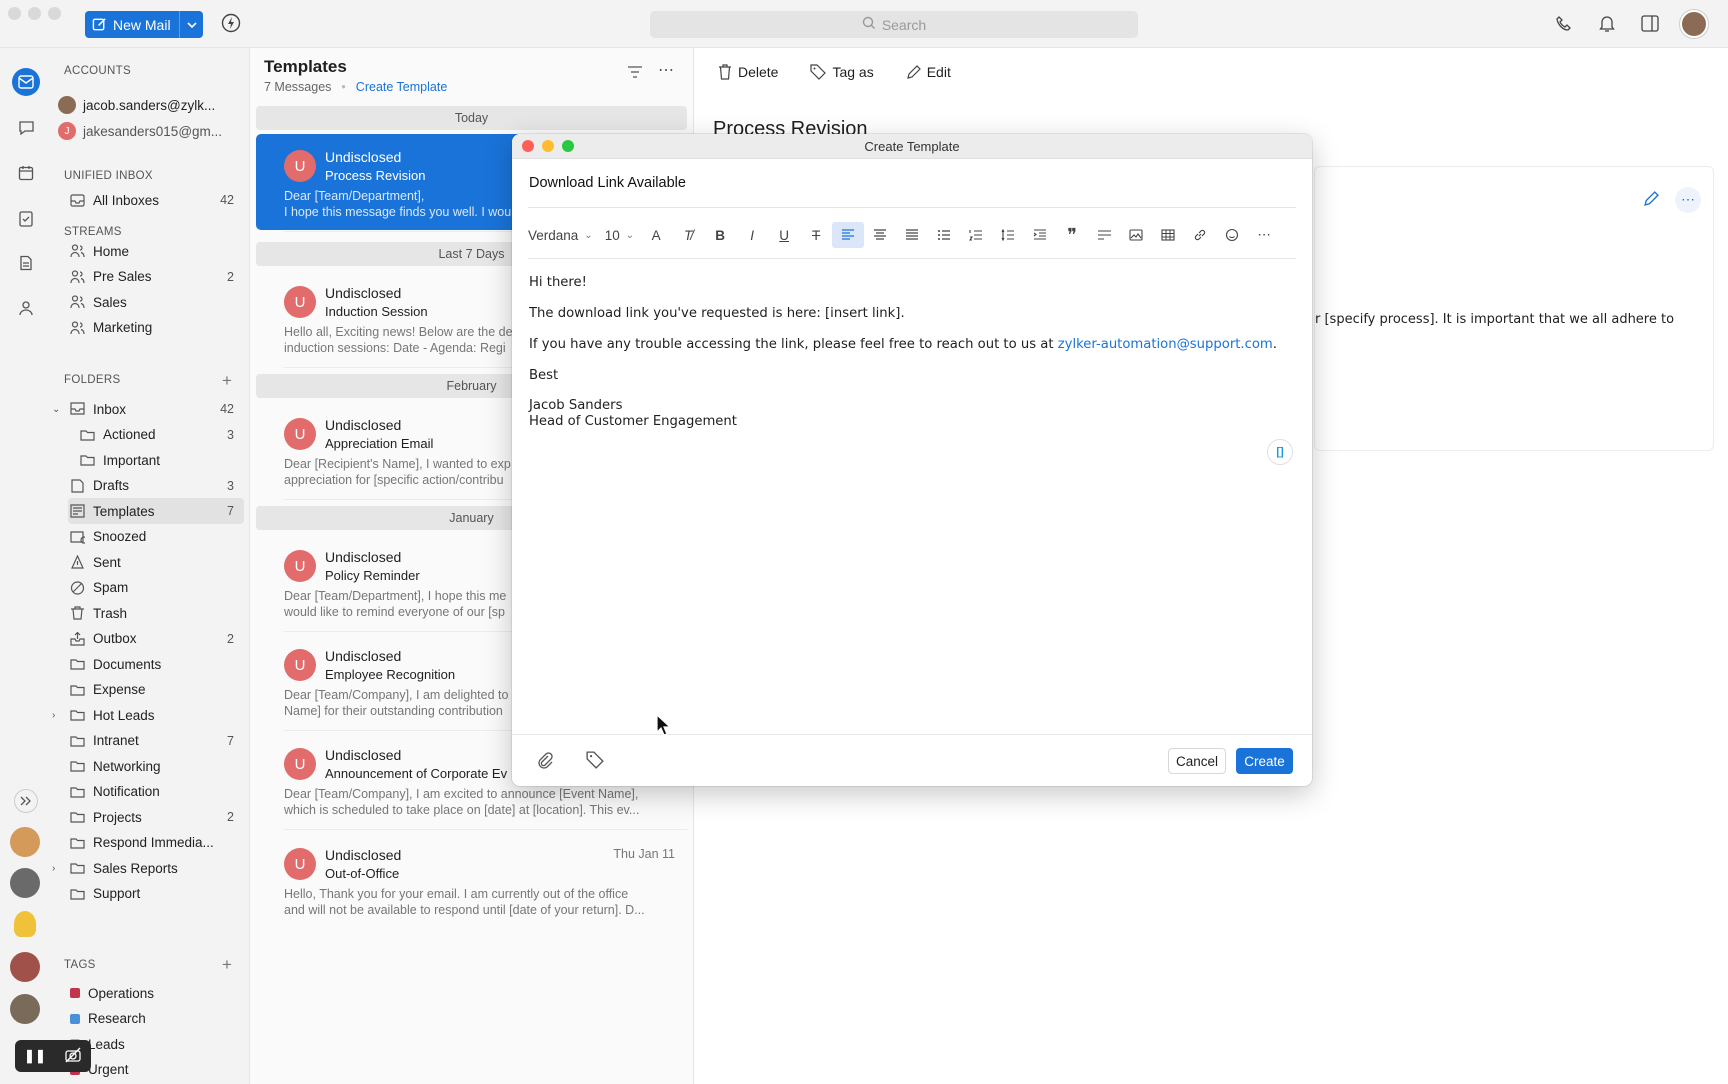  I want to click on bullet-list-icon, so click(944, 235).